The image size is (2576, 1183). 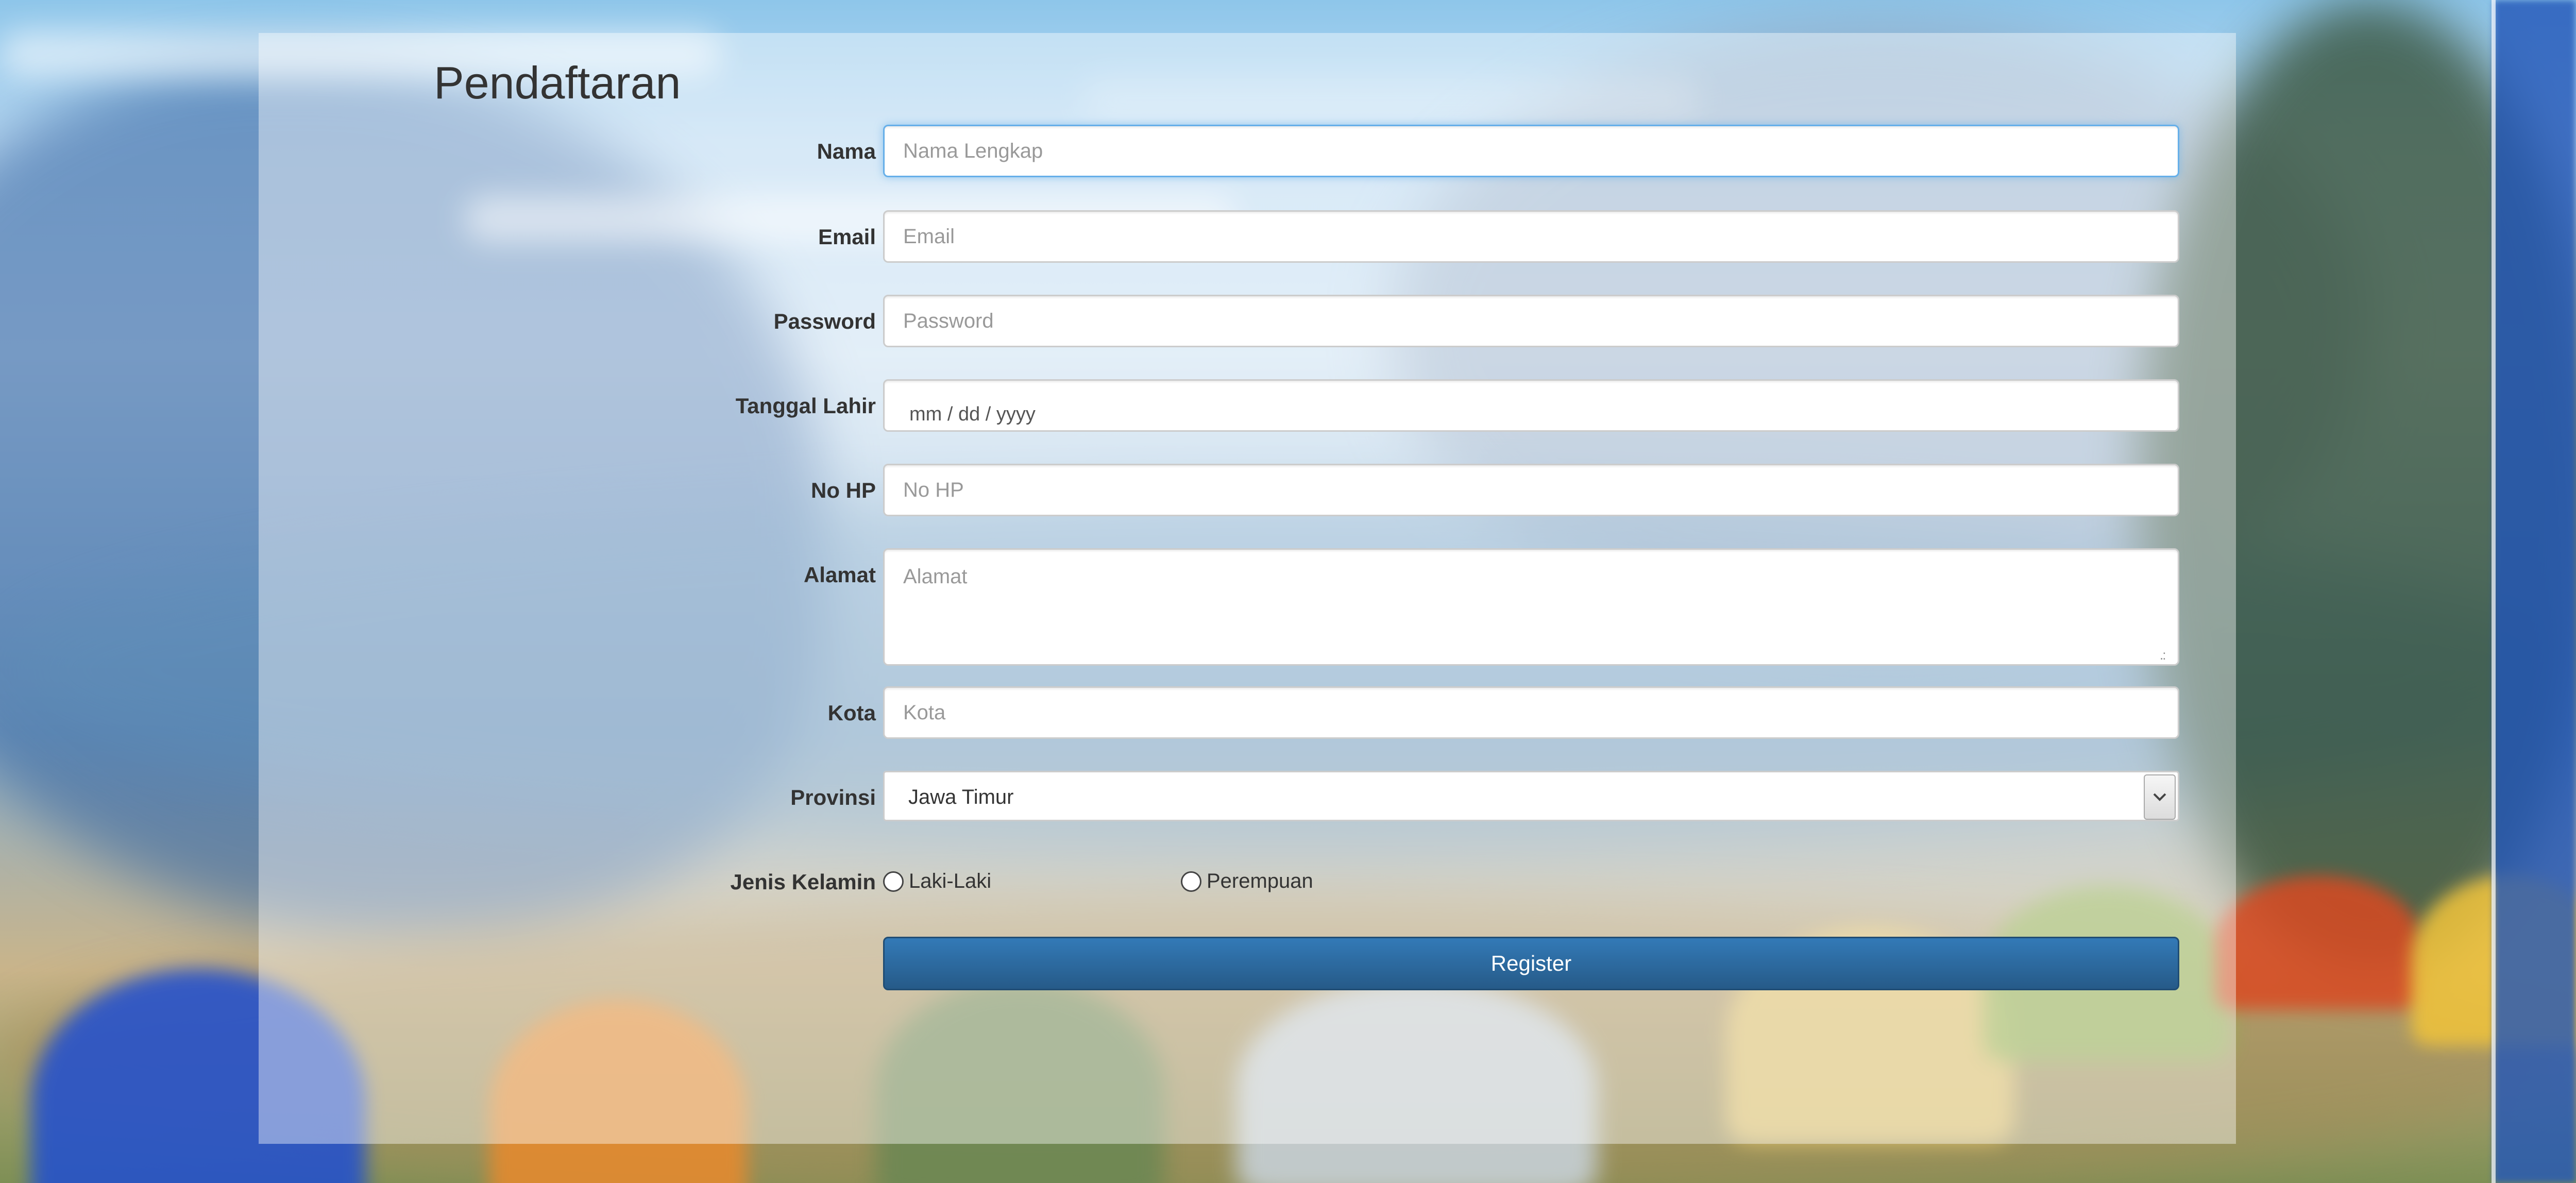 What do you see at coordinates (1531, 405) in the screenshot?
I see `tanggal-lahir-input: mm / dd / yyyy` at bounding box center [1531, 405].